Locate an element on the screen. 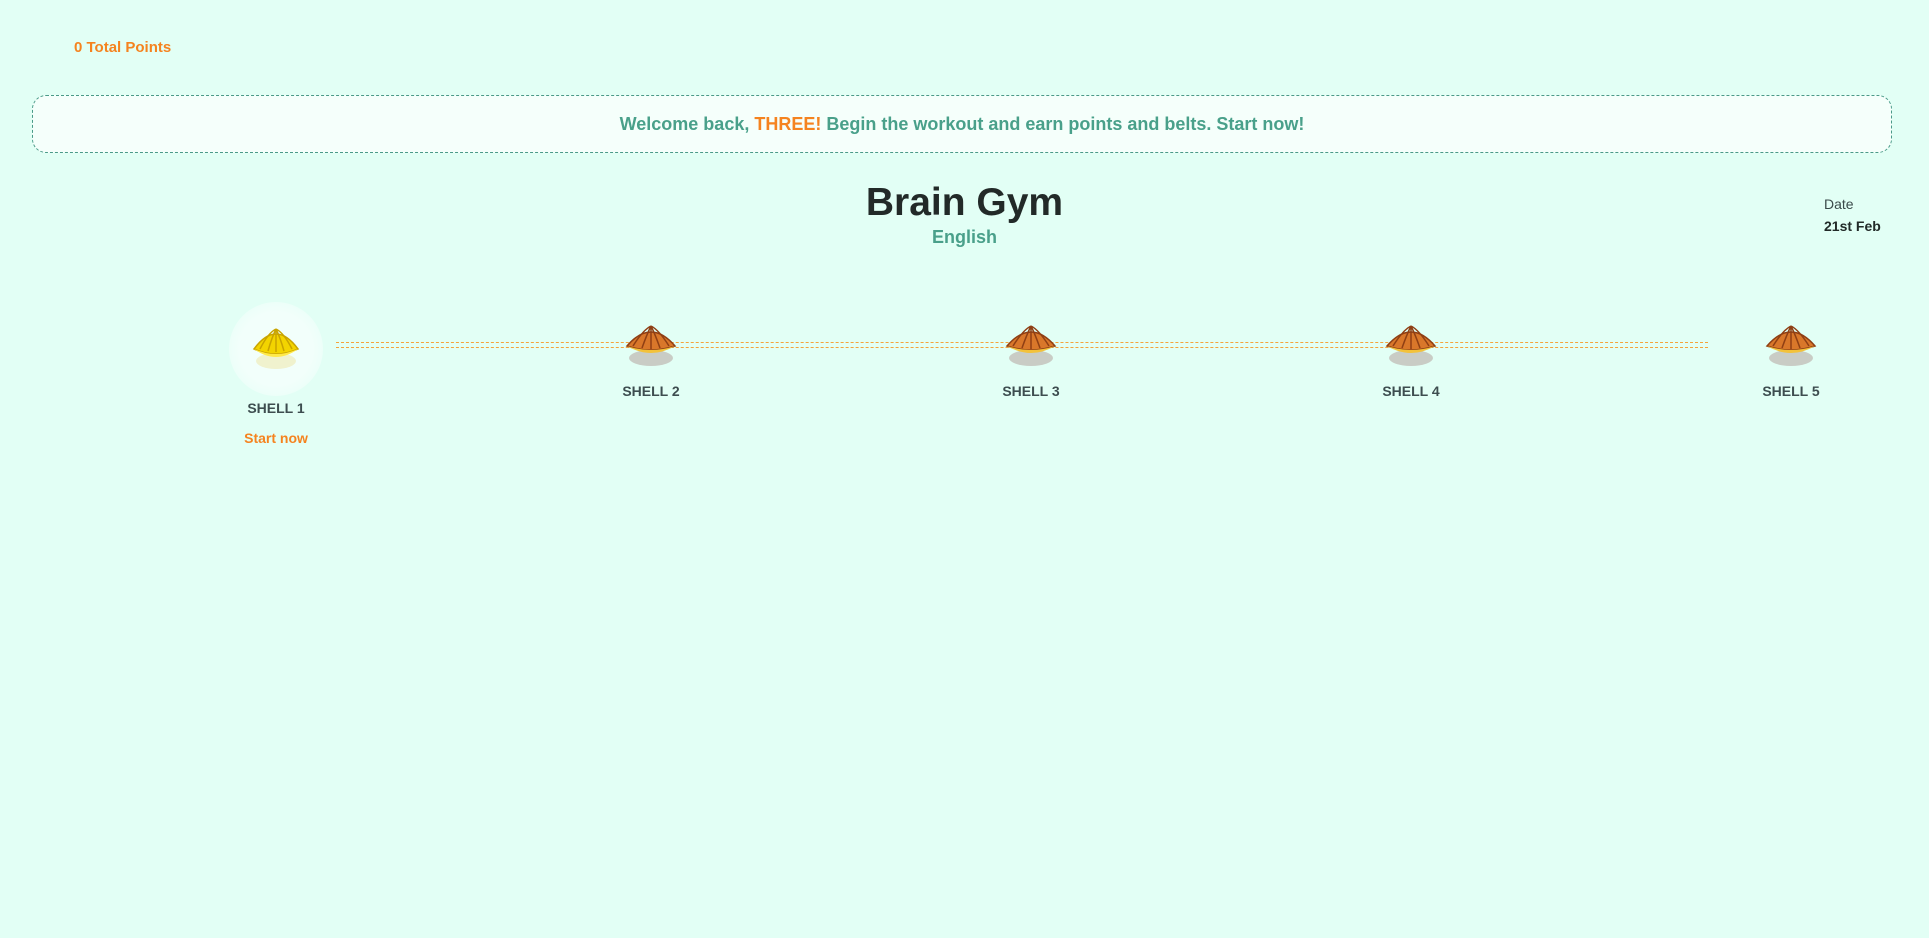  page-header: Brain Gym English is located at coordinates (964, 214).